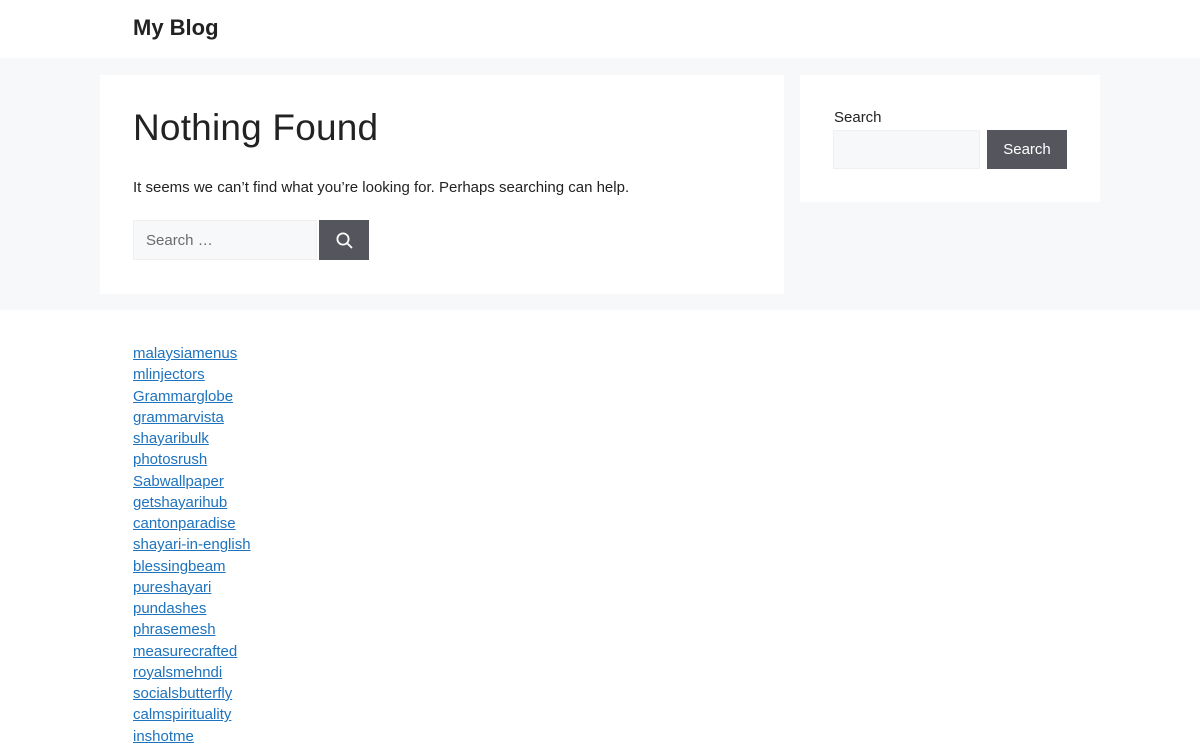 This screenshot has height=750, width=1200. Describe the element at coordinates (256, 127) in the screenshot. I see `page-title: Nothing Found` at that location.